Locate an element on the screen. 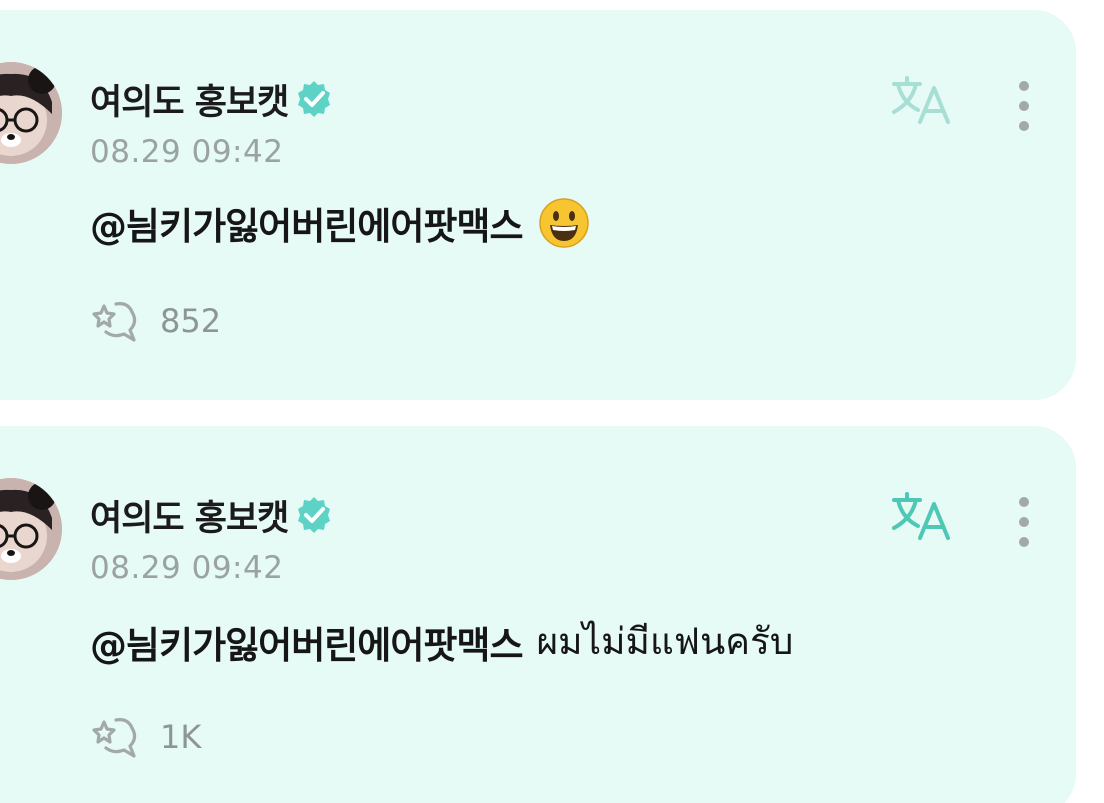 This screenshot has height=803, width=1104. comment-text: @늼키가잃어버린에어팟맥스 is located at coordinates (340, 223).